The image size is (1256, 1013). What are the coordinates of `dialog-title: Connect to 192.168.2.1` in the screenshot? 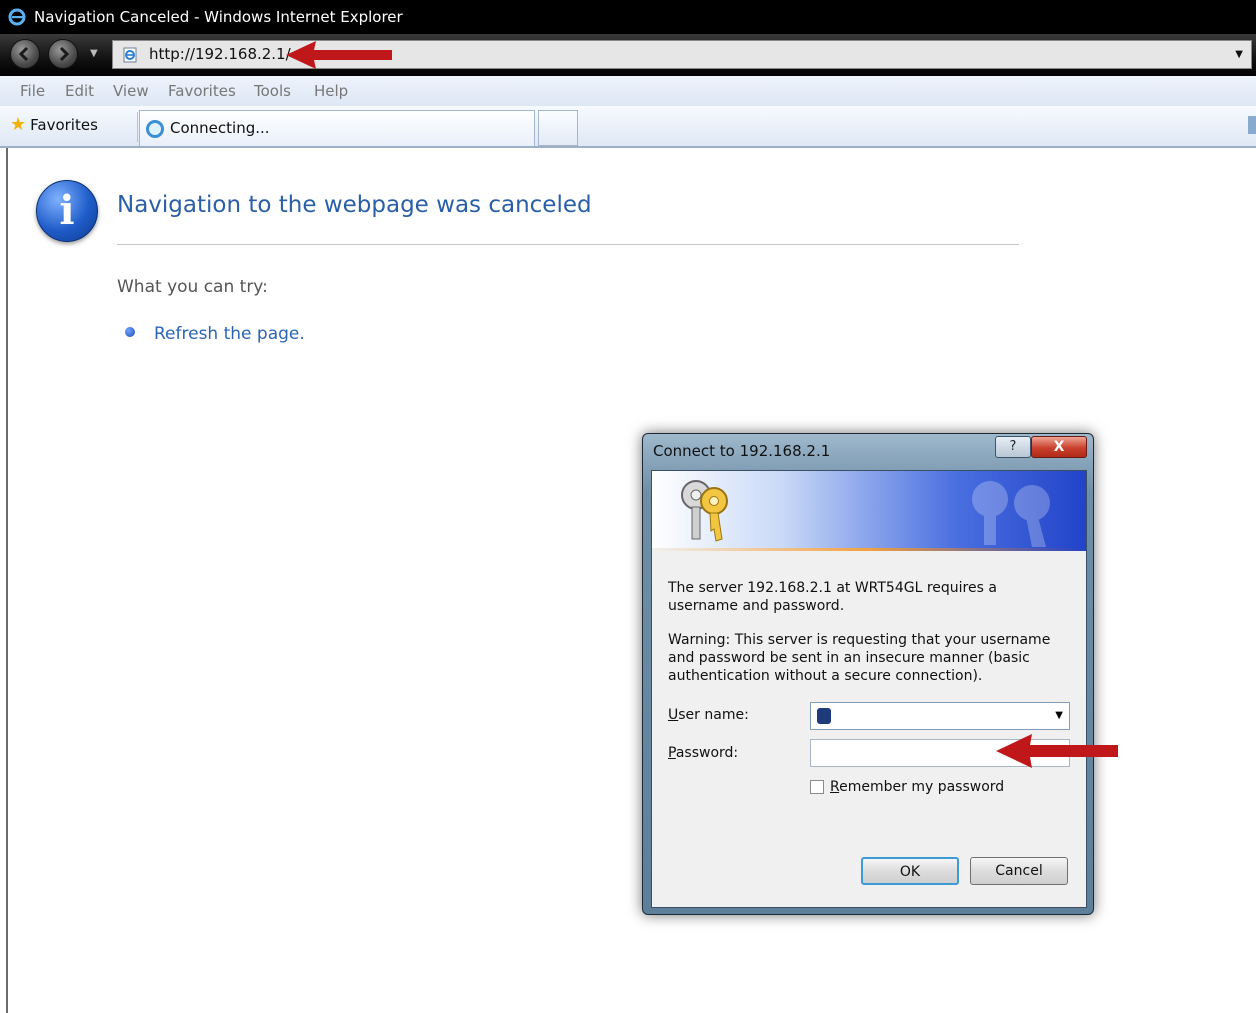 It's located at (742, 451).